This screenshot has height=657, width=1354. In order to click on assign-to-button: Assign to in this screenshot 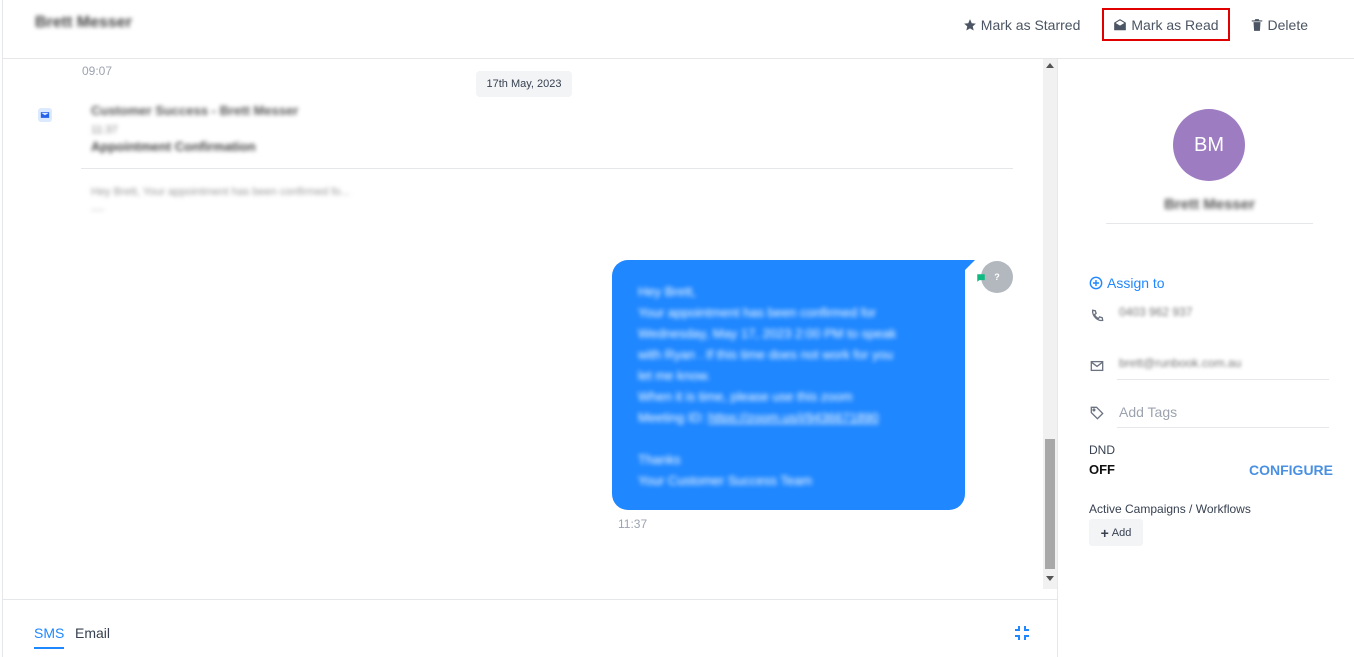, I will do `click(1127, 283)`.